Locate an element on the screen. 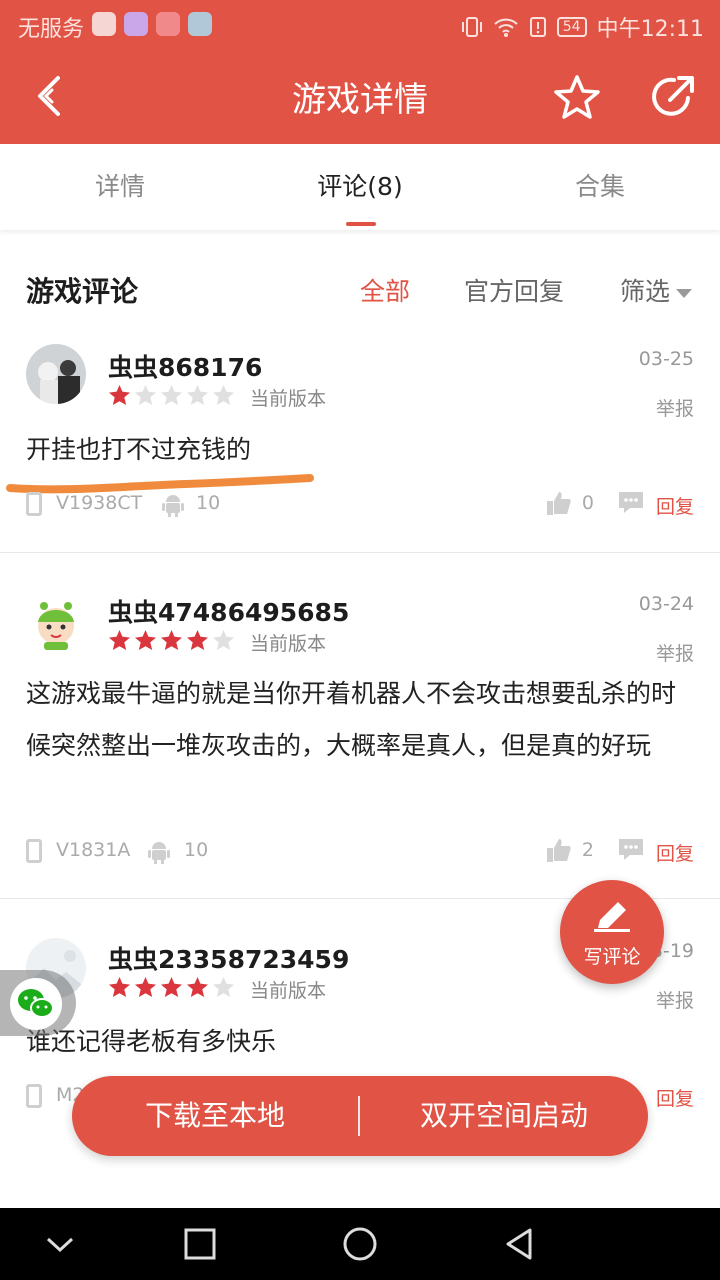 The image size is (720, 1280). bottom-action-bar: 下载至本地 双开空间启动 is located at coordinates (360, 1116).